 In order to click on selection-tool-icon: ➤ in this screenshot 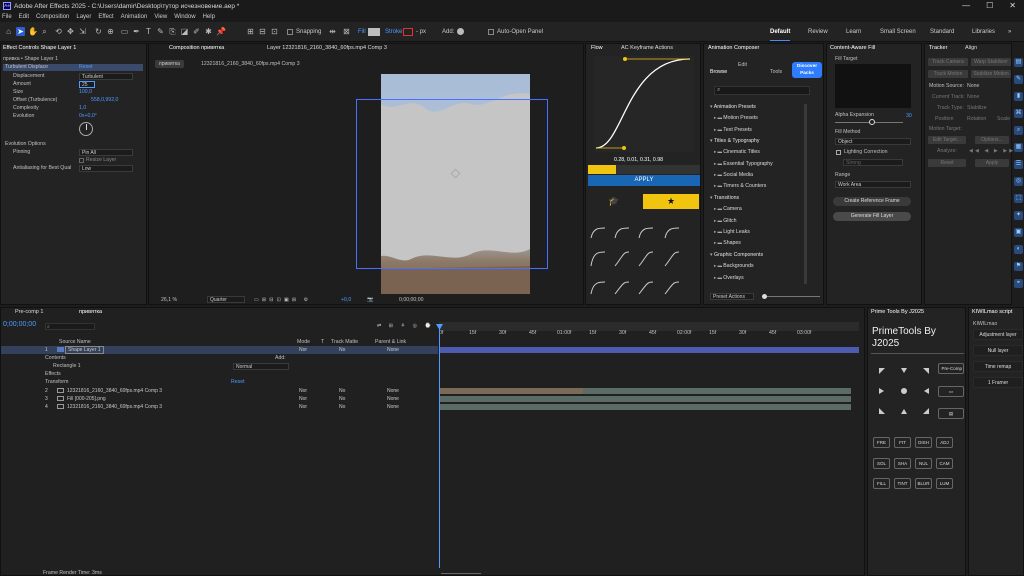, I will do `click(20, 31)`.